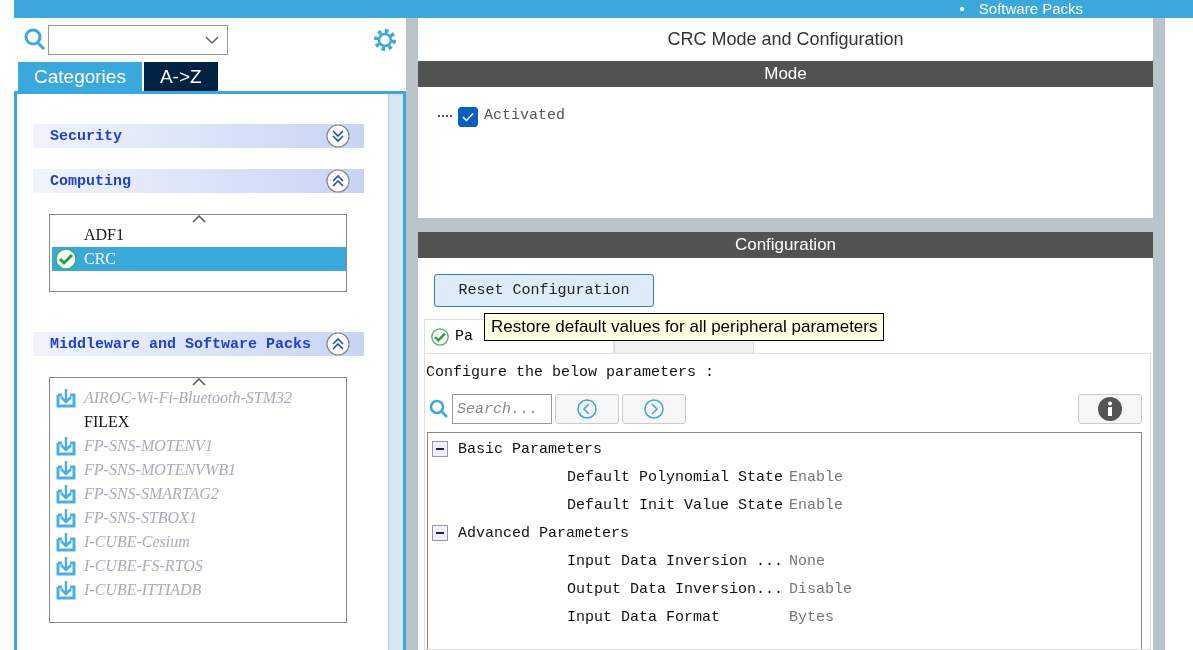  I want to click on section-header: Configuration, so click(785, 245).